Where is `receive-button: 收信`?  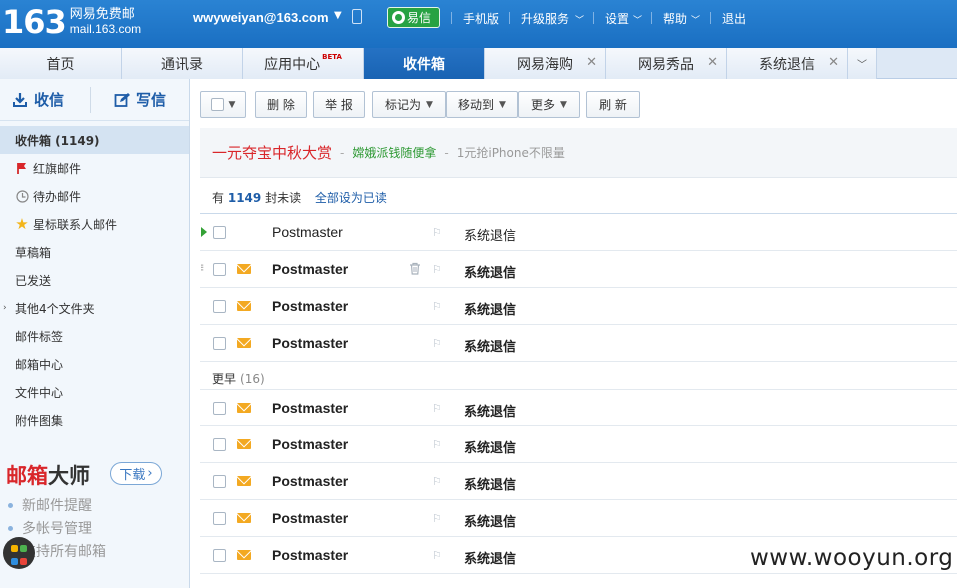
receive-button: 收信 is located at coordinates (38, 99).